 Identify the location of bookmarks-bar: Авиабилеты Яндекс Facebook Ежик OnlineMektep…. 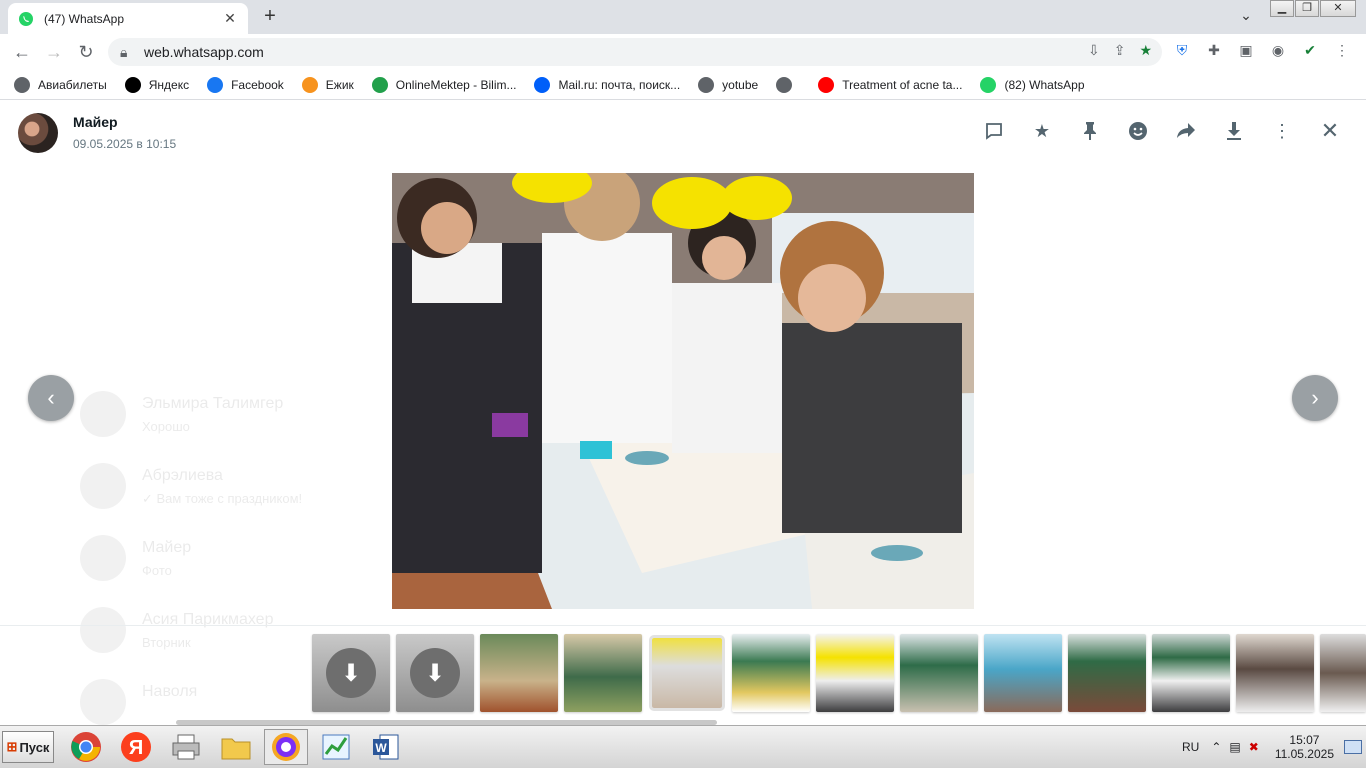
(683, 85).